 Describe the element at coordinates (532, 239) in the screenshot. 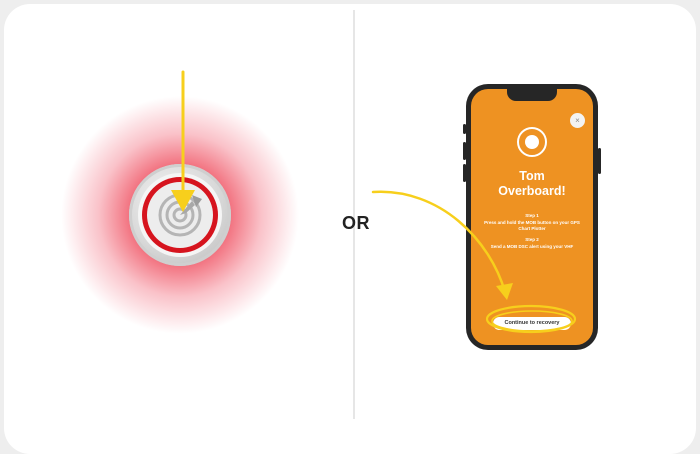

I see `step2-heading: Step 2` at that location.